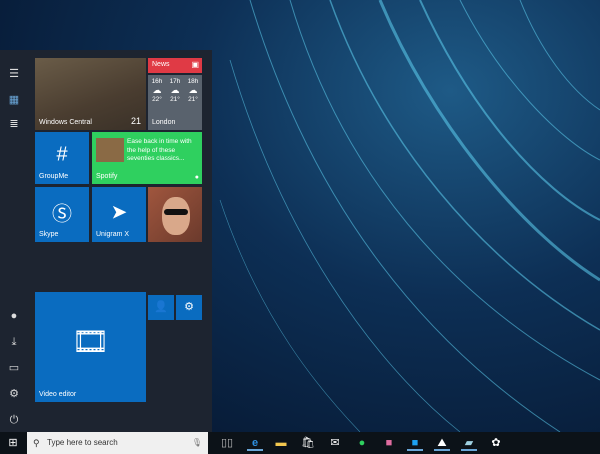 This screenshot has height=454, width=600. What do you see at coordinates (14, 420) in the screenshot?
I see `power-icon: ⏻` at bounding box center [14, 420].